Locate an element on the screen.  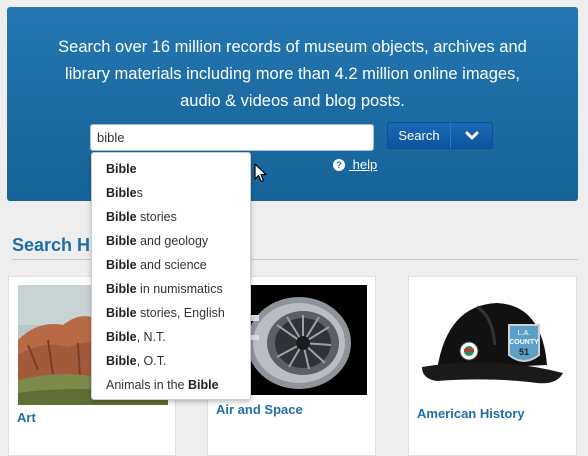
suggestion-item: Bibles is located at coordinates (171, 193).